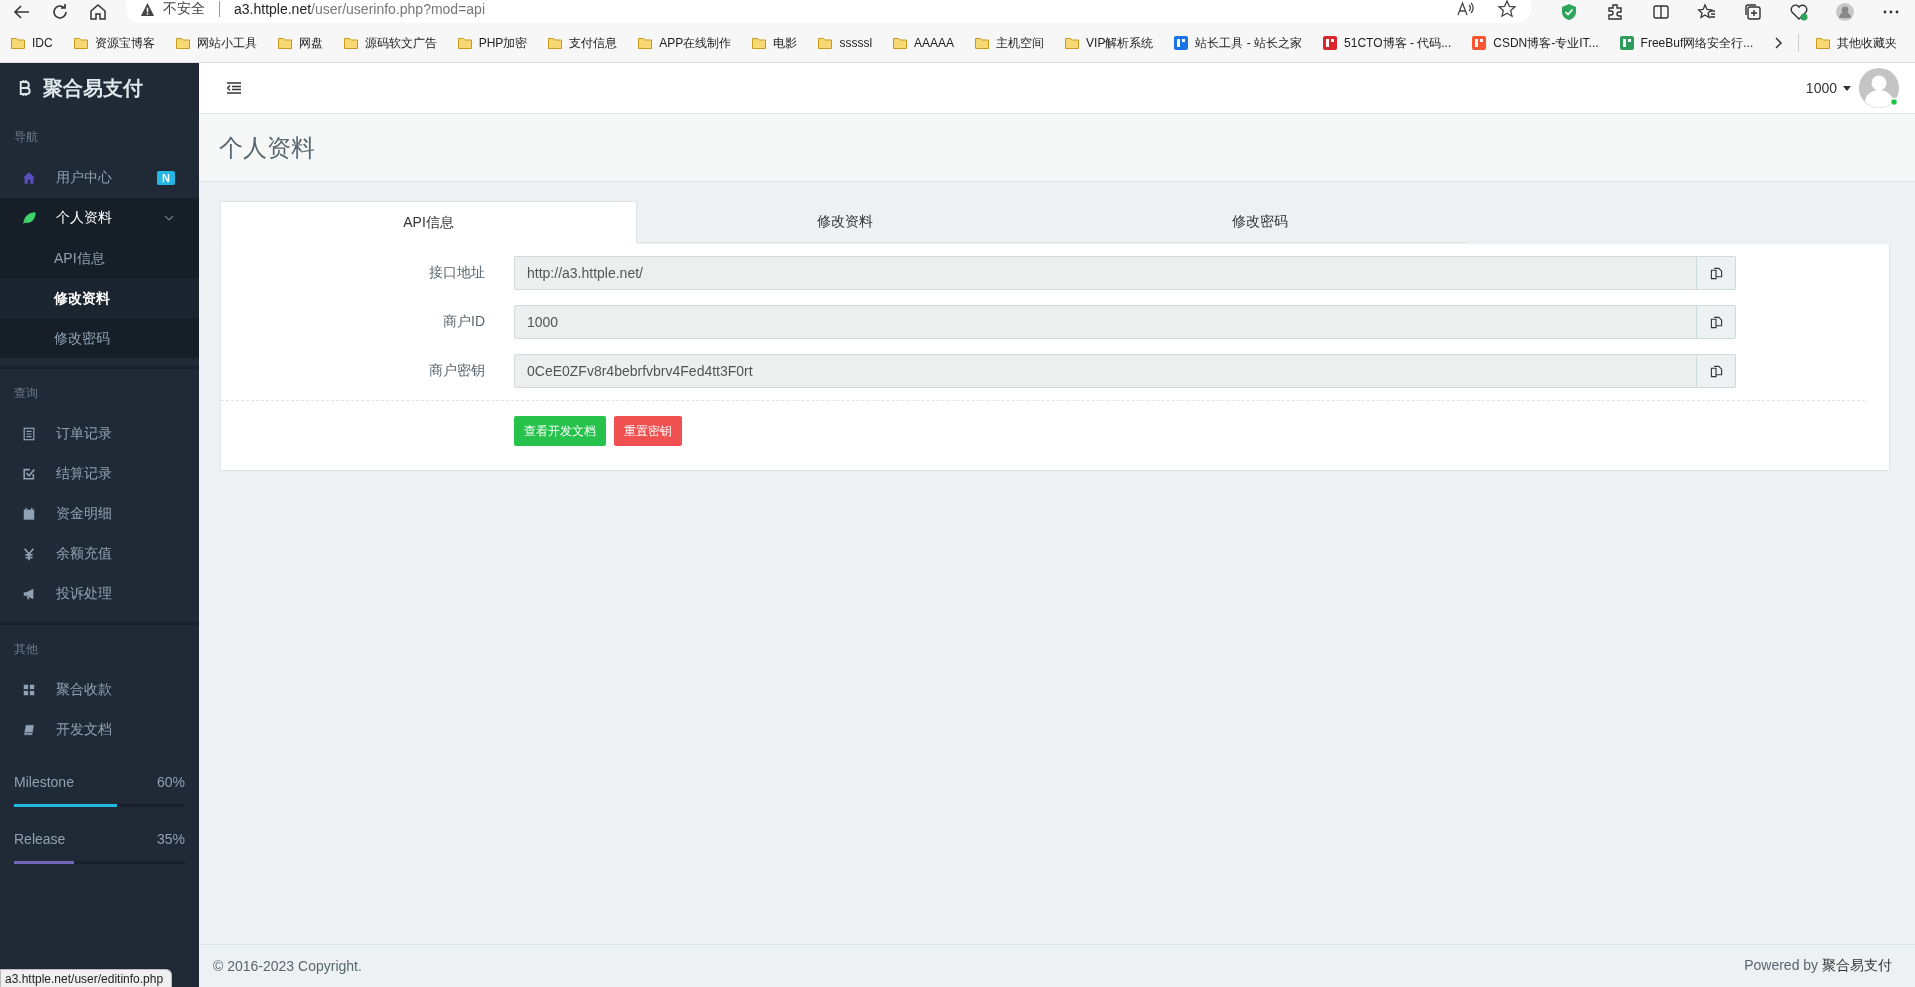  Describe the element at coordinates (1615, 12) in the screenshot. I see `extensions-icon` at that location.